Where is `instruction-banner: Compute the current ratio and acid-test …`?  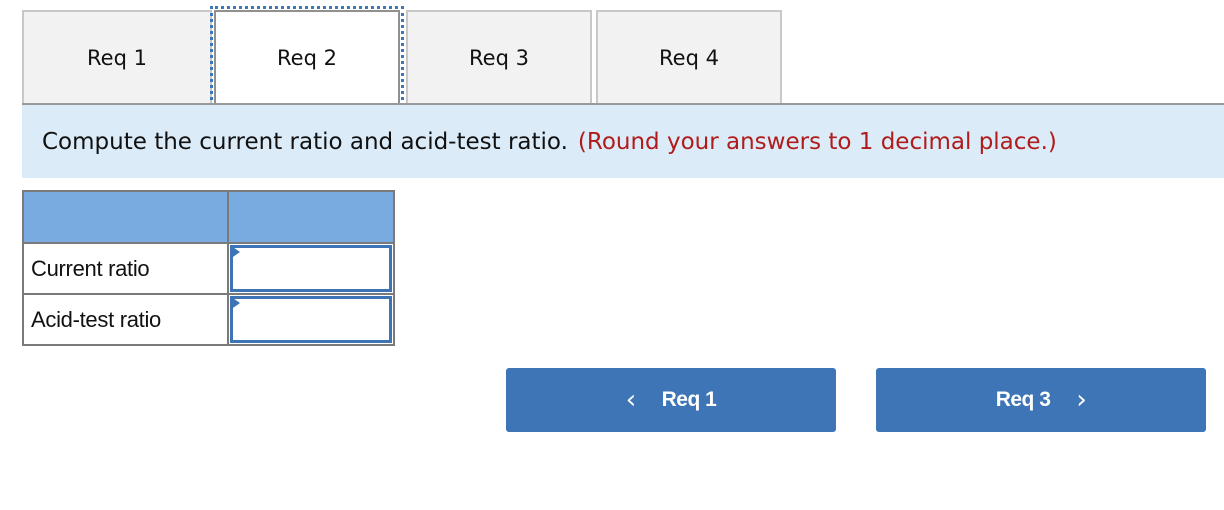
instruction-banner: Compute the current ratio and acid-test … is located at coordinates (623, 141).